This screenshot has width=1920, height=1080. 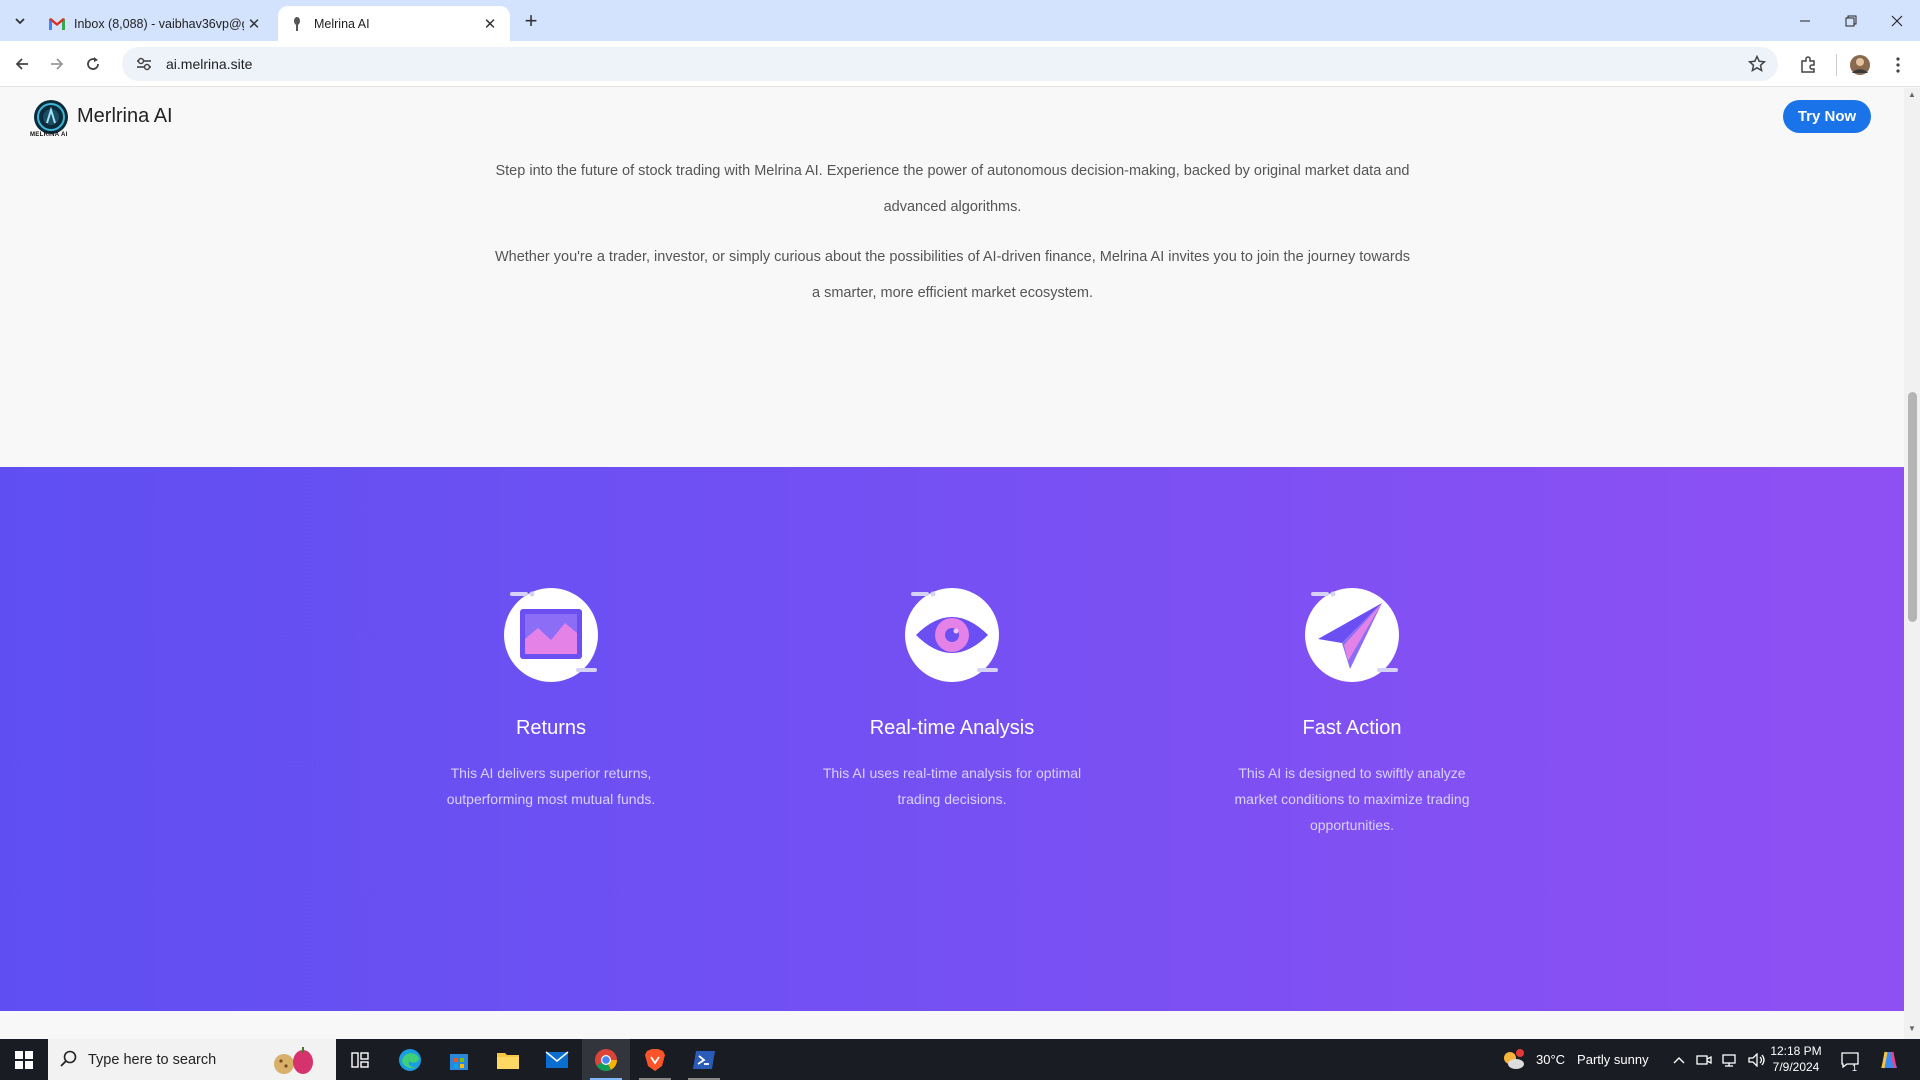 I want to click on start-button, so click(x=24, y=1059).